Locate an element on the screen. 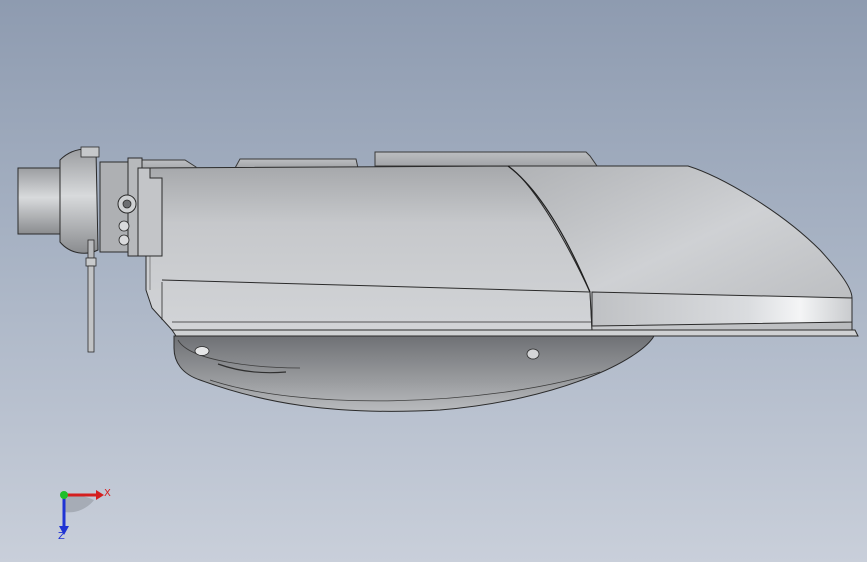 This screenshot has height=562, width=867. z-axis-label: Z is located at coordinates (61, 536).